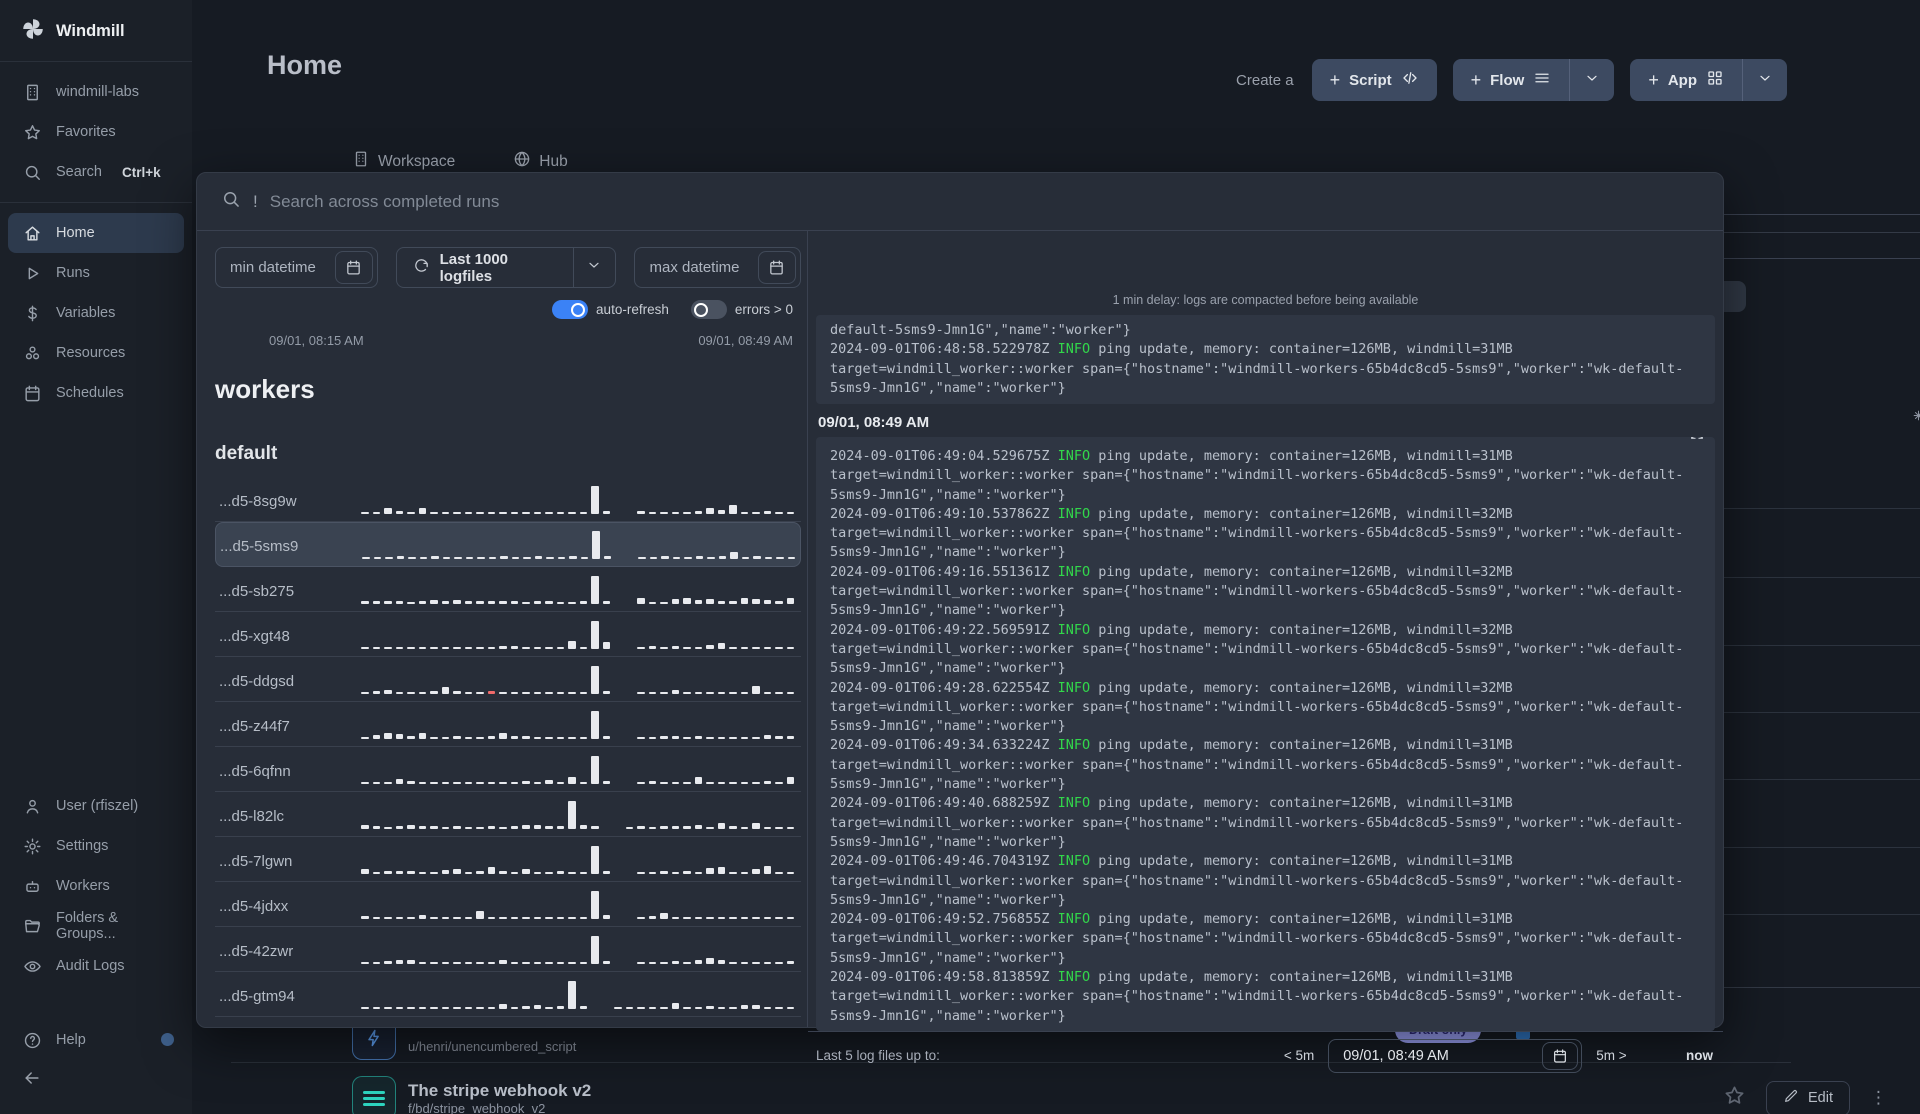  I want to click on search-icon, so click(32, 172).